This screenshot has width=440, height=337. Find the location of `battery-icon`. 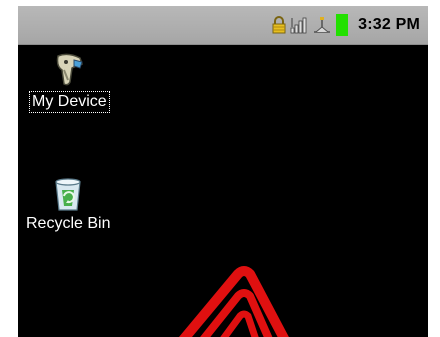

battery-icon is located at coordinates (342, 25).